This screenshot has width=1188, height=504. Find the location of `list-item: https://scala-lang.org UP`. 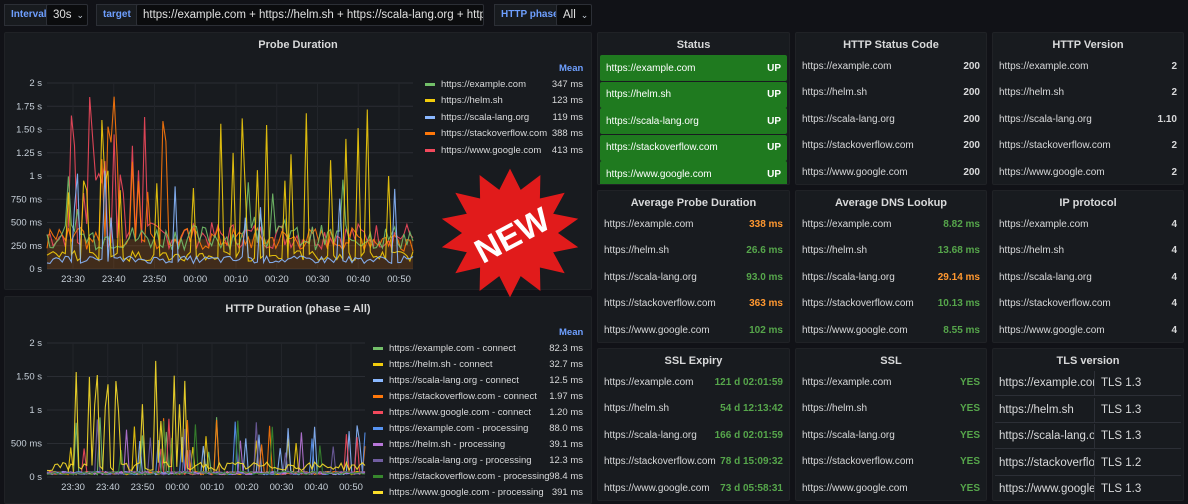

list-item: https://scala-lang.org UP is located at coordinates (693, 121).